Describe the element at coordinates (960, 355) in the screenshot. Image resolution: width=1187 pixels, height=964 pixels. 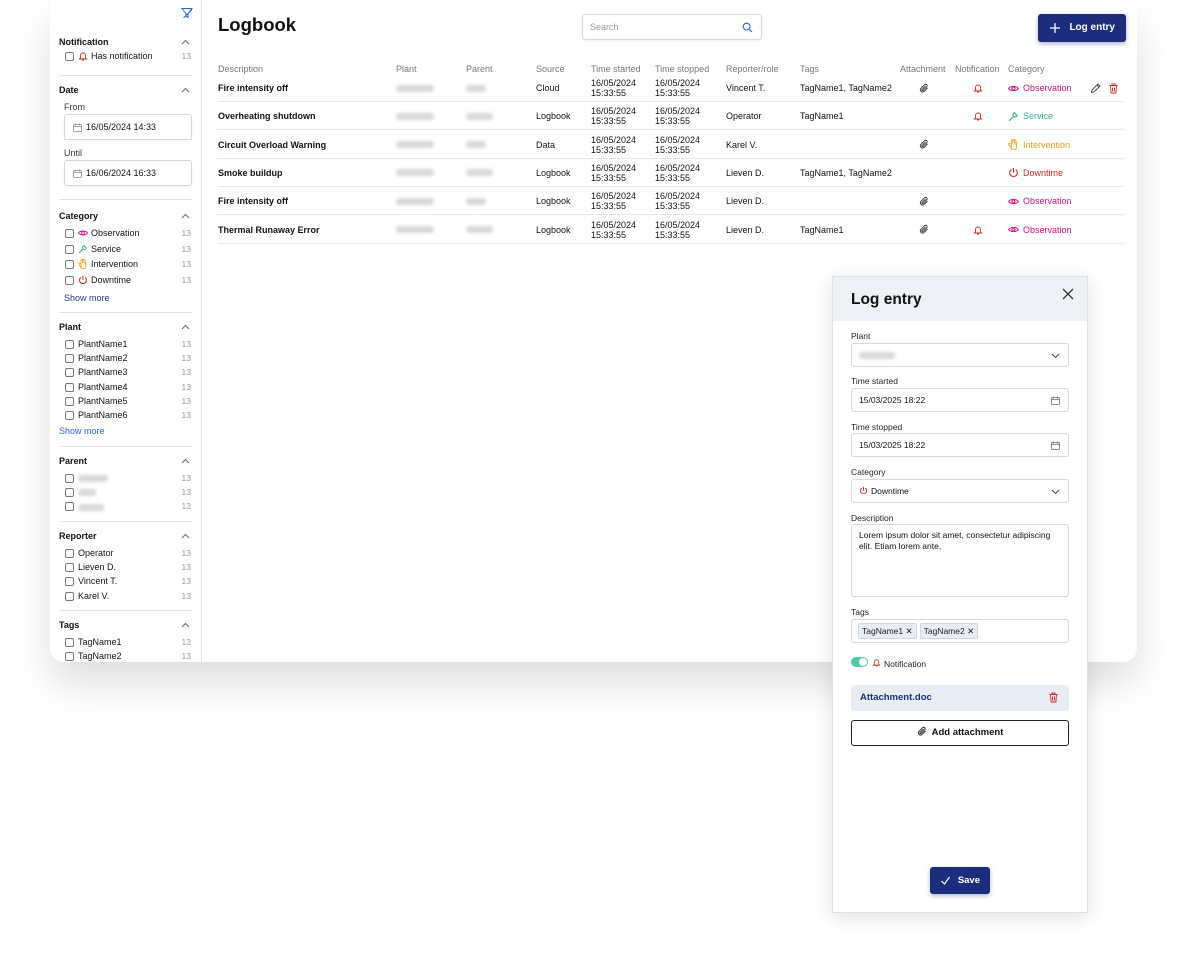
I see `plant-select` at that location.